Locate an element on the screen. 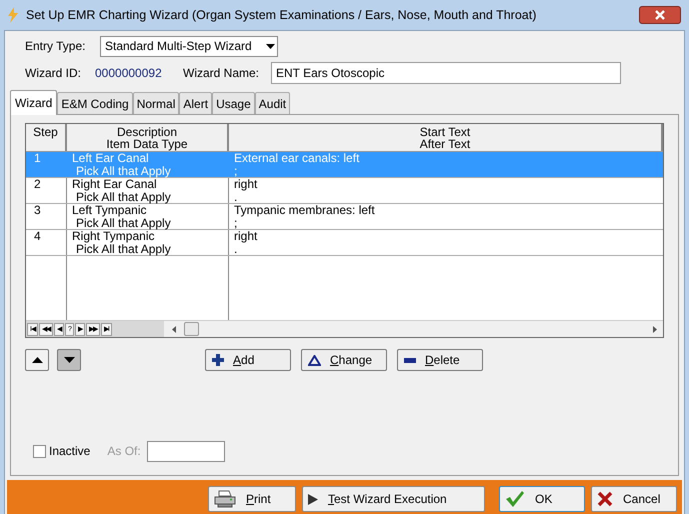  table-cell: Left Ear Canal is located at coordinates (110, 158).